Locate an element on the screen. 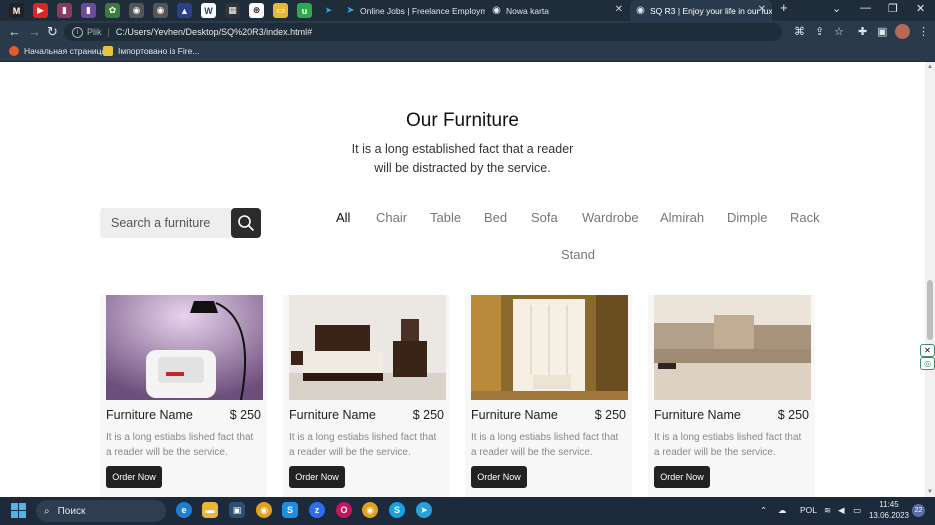 This screenshot has height=525, width=935. filter-rack: Rack is located at coordinates (805, 217).